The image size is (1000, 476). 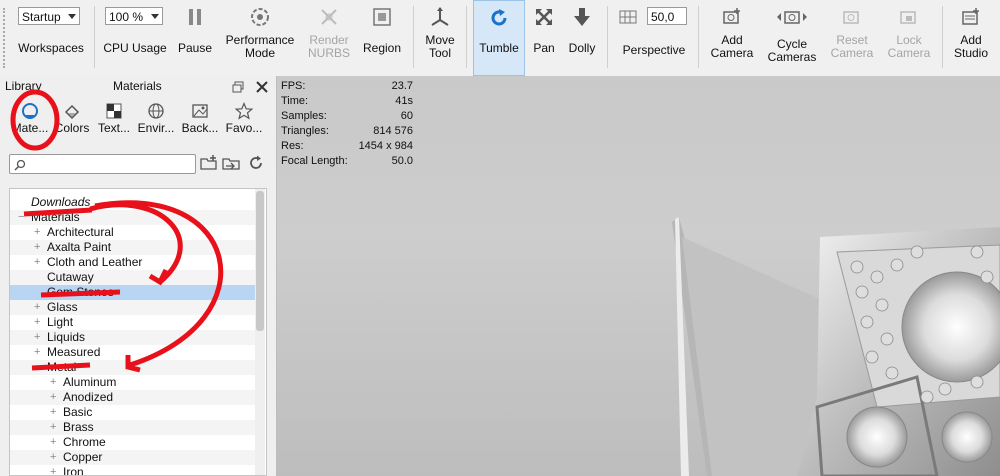 What do you see at coordinates (133, 217) in the screenshot?
I see `tree-item-materials: − Materials` at bounding box center [133, 217].